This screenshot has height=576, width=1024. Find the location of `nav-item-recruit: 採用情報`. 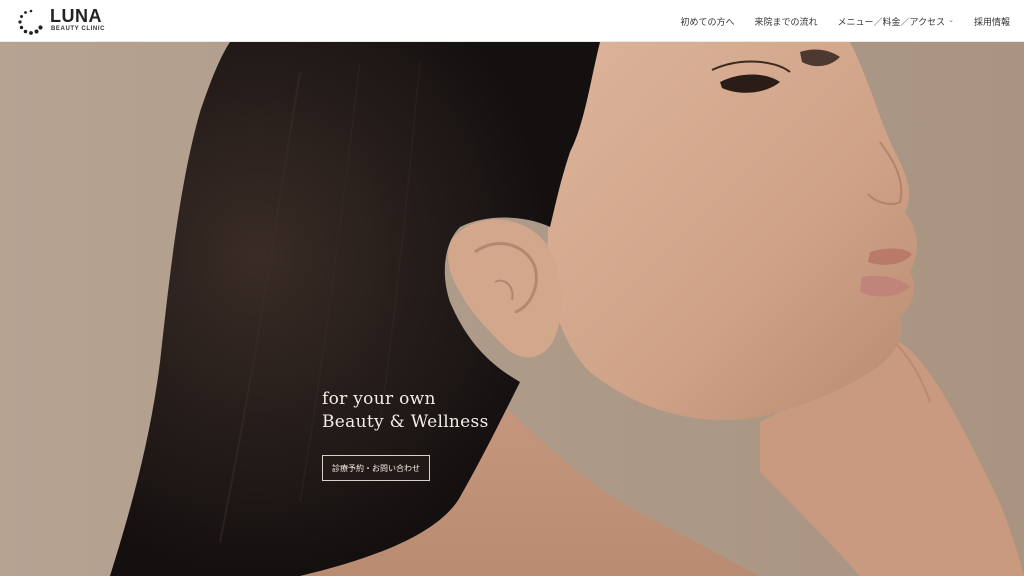

nav-item-recruit: 採用情報 is located at coordinates (992, 21).